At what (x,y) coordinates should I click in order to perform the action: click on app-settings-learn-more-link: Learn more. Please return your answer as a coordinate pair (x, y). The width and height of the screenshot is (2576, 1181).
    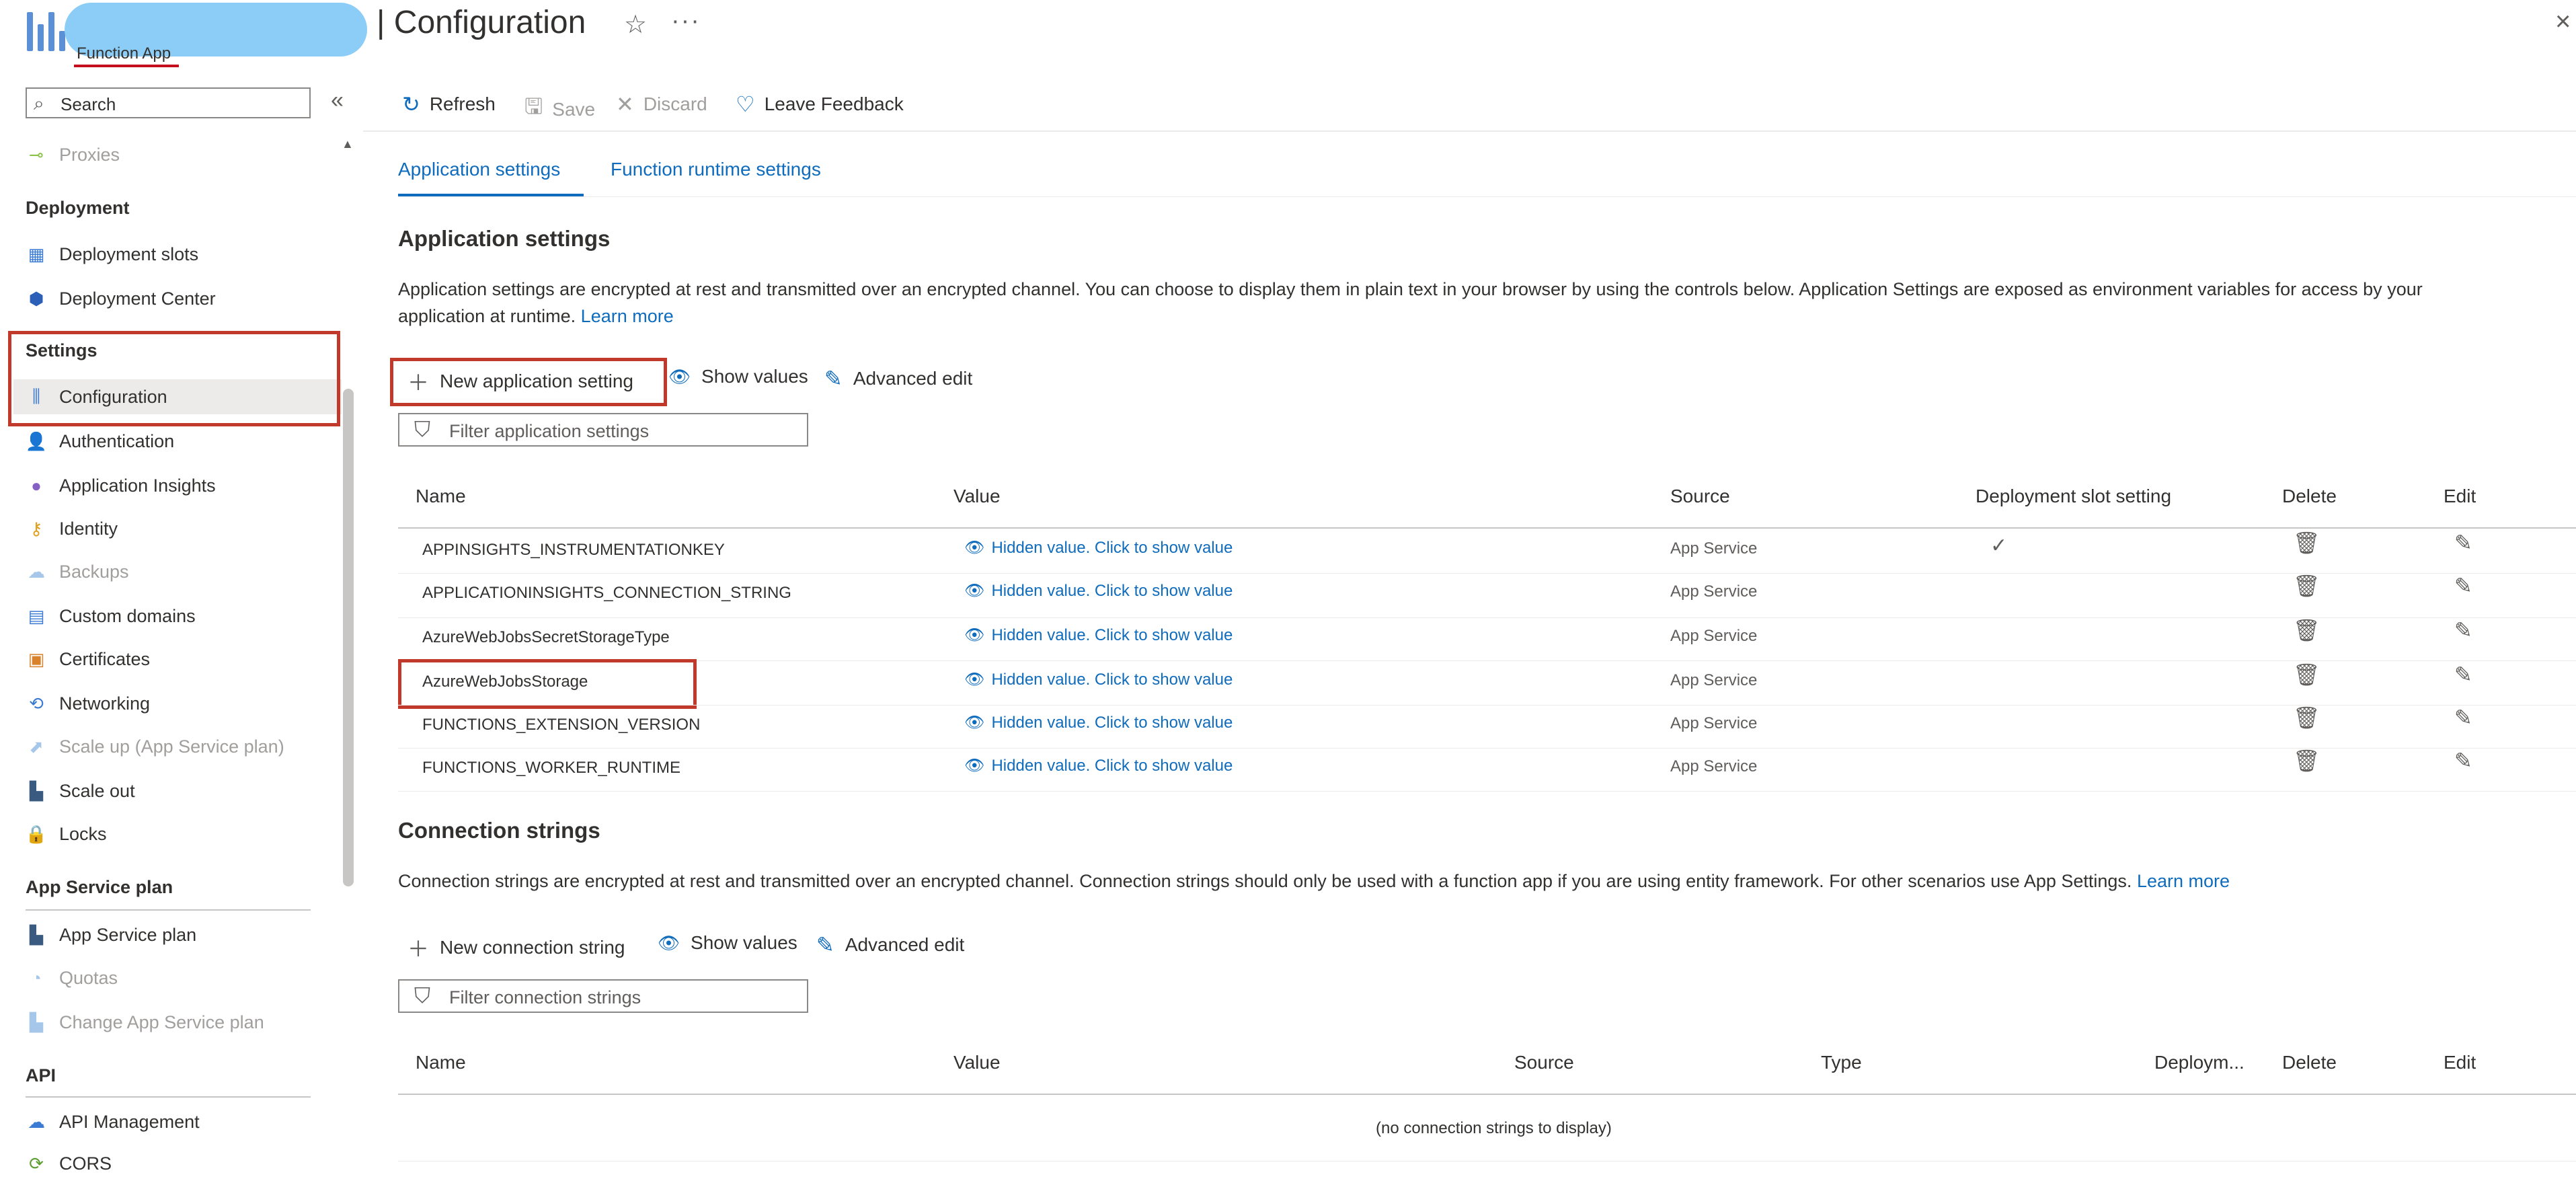
    Looking at the image, I should click on (628, 316).